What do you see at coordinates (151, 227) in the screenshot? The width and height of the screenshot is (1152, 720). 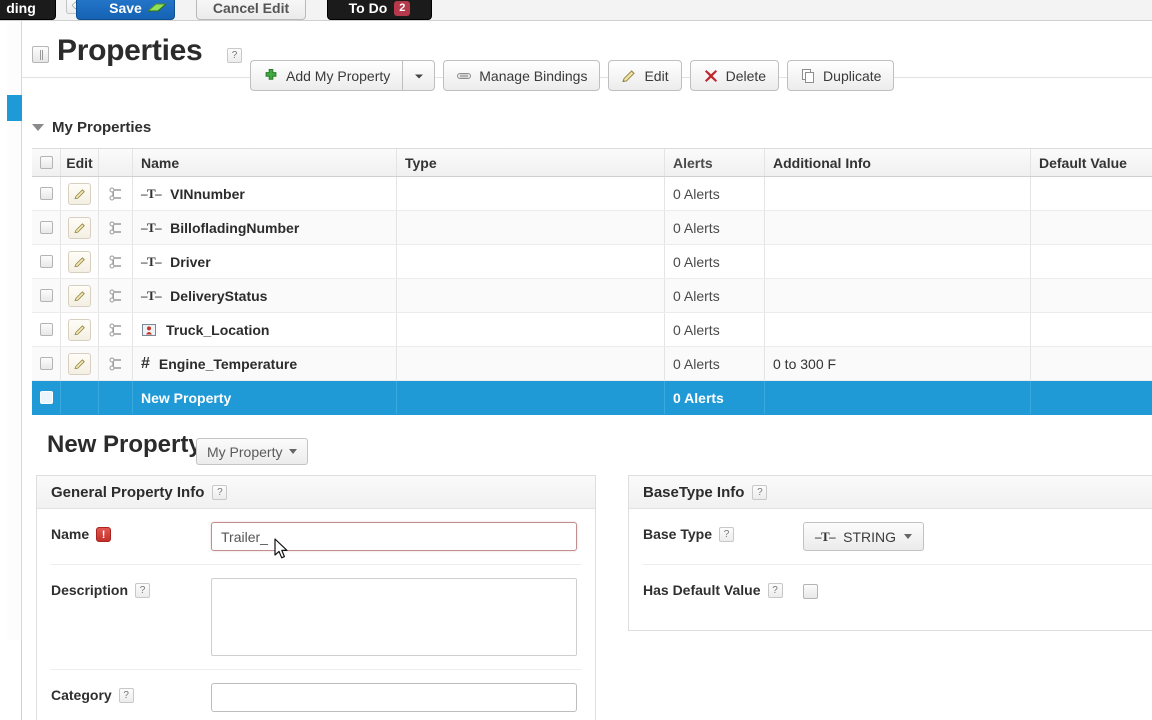 I see `string-icon: –T–` at bounding box center [151, 227].